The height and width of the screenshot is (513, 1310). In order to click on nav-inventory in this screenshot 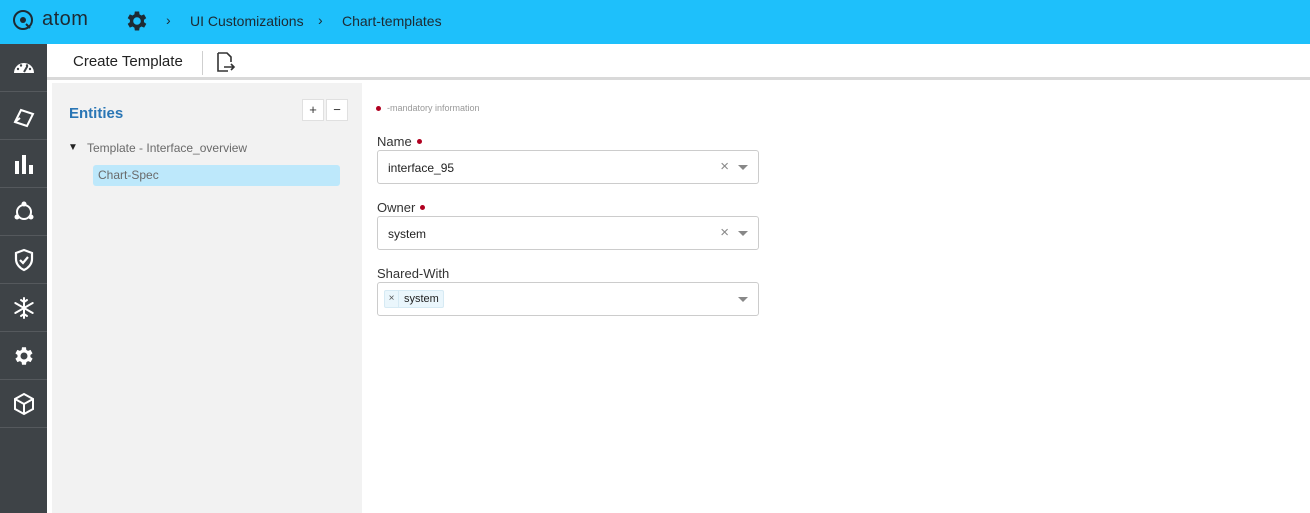, I will do `click(23, 116)`.